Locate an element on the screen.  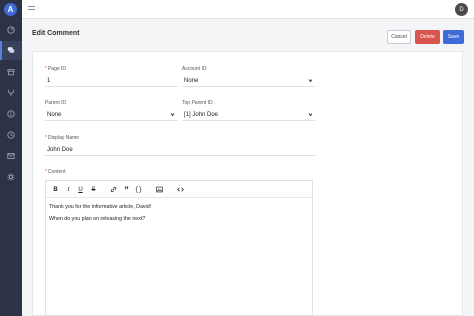
sidebar: A is located at coordinates (11, 158).